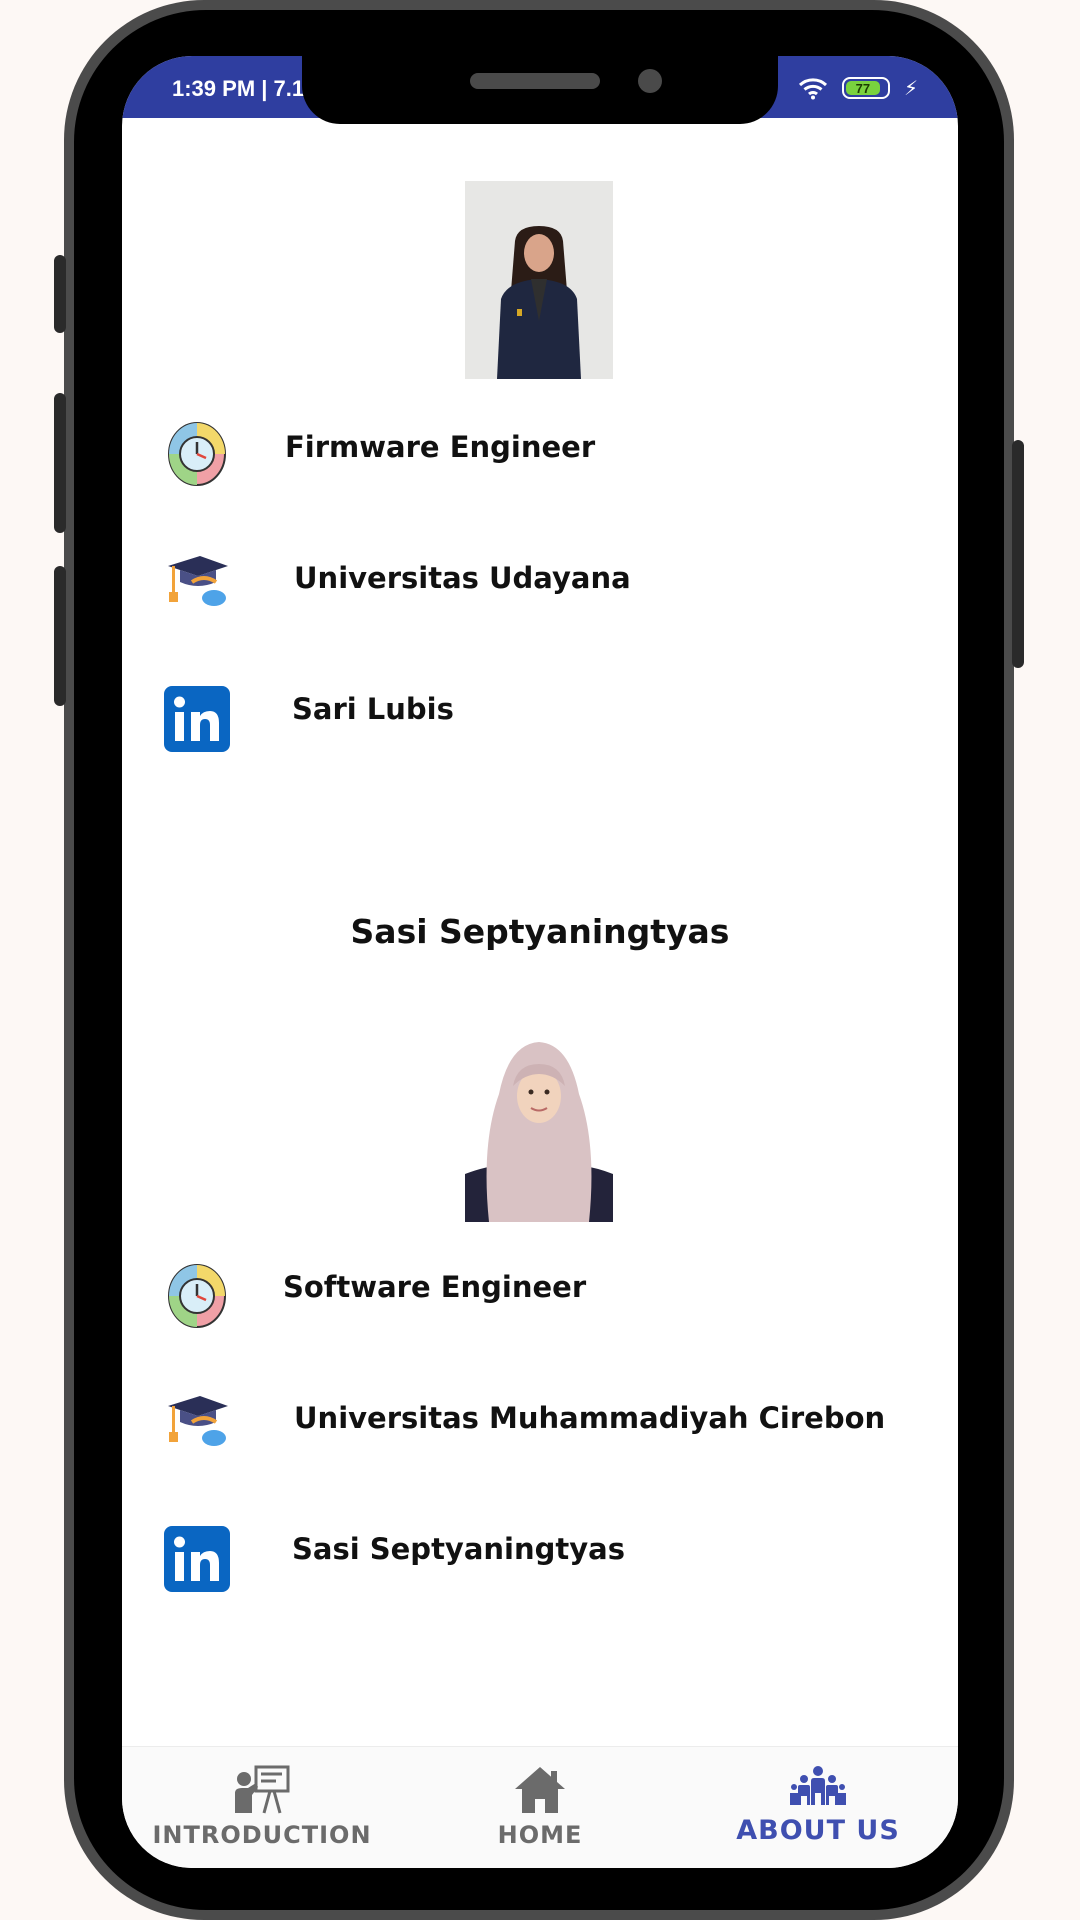 The width and height of the screenshot is (1080, 1920). I want to click on nav-introduction: INTRODUCTION, so click(261, 1807).